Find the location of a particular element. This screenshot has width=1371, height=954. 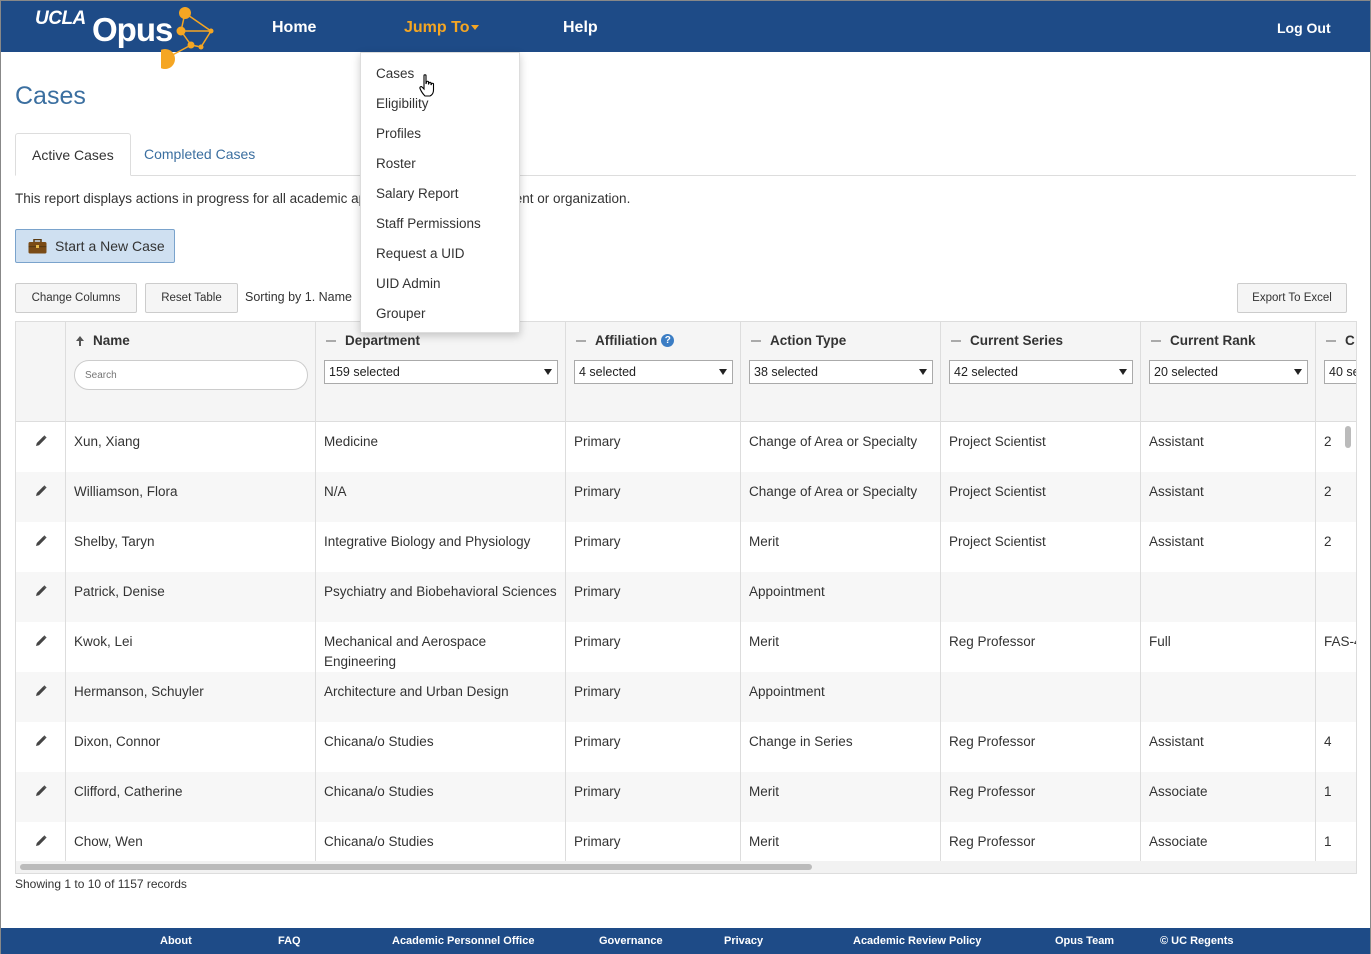

case-tabs: Active Cases Completed Cases is located at coordinates (685, 154).